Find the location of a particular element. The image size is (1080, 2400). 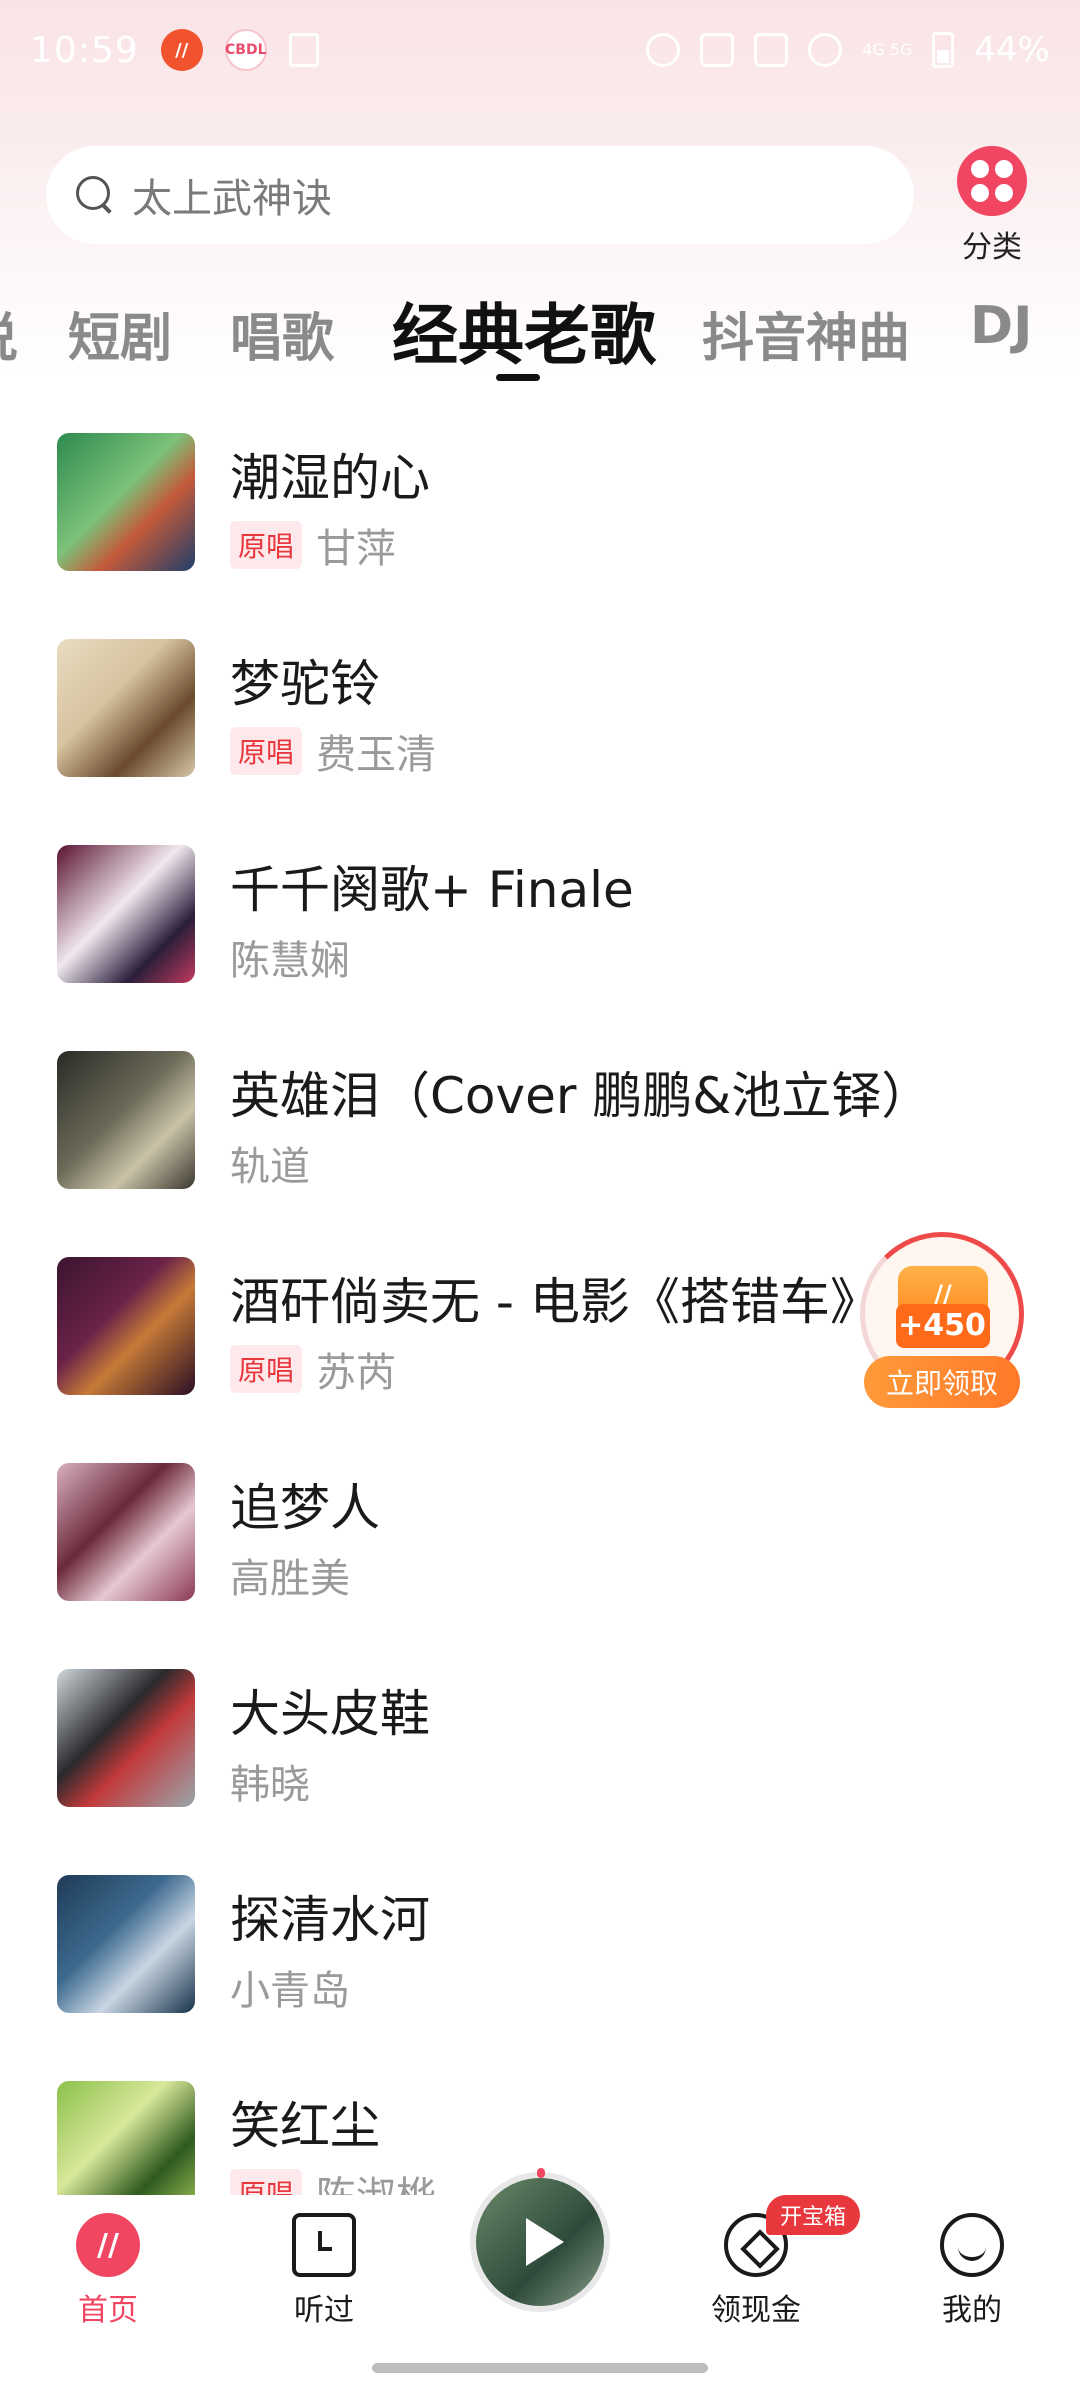

song-title: 英雄泪（Cover 鹏鹏&池立铎） is located at coordinates (581, 1096).